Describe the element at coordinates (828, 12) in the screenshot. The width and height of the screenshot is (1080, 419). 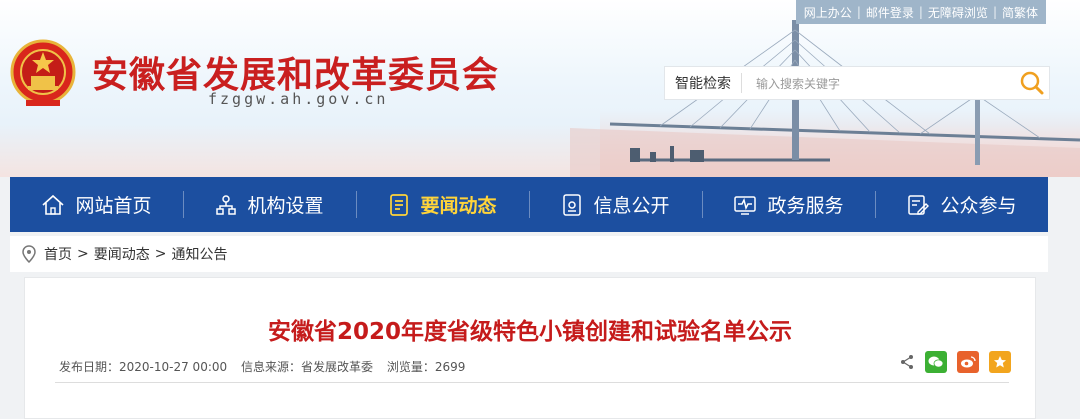
I see `top-link-online-office: 网上办公` at that location.